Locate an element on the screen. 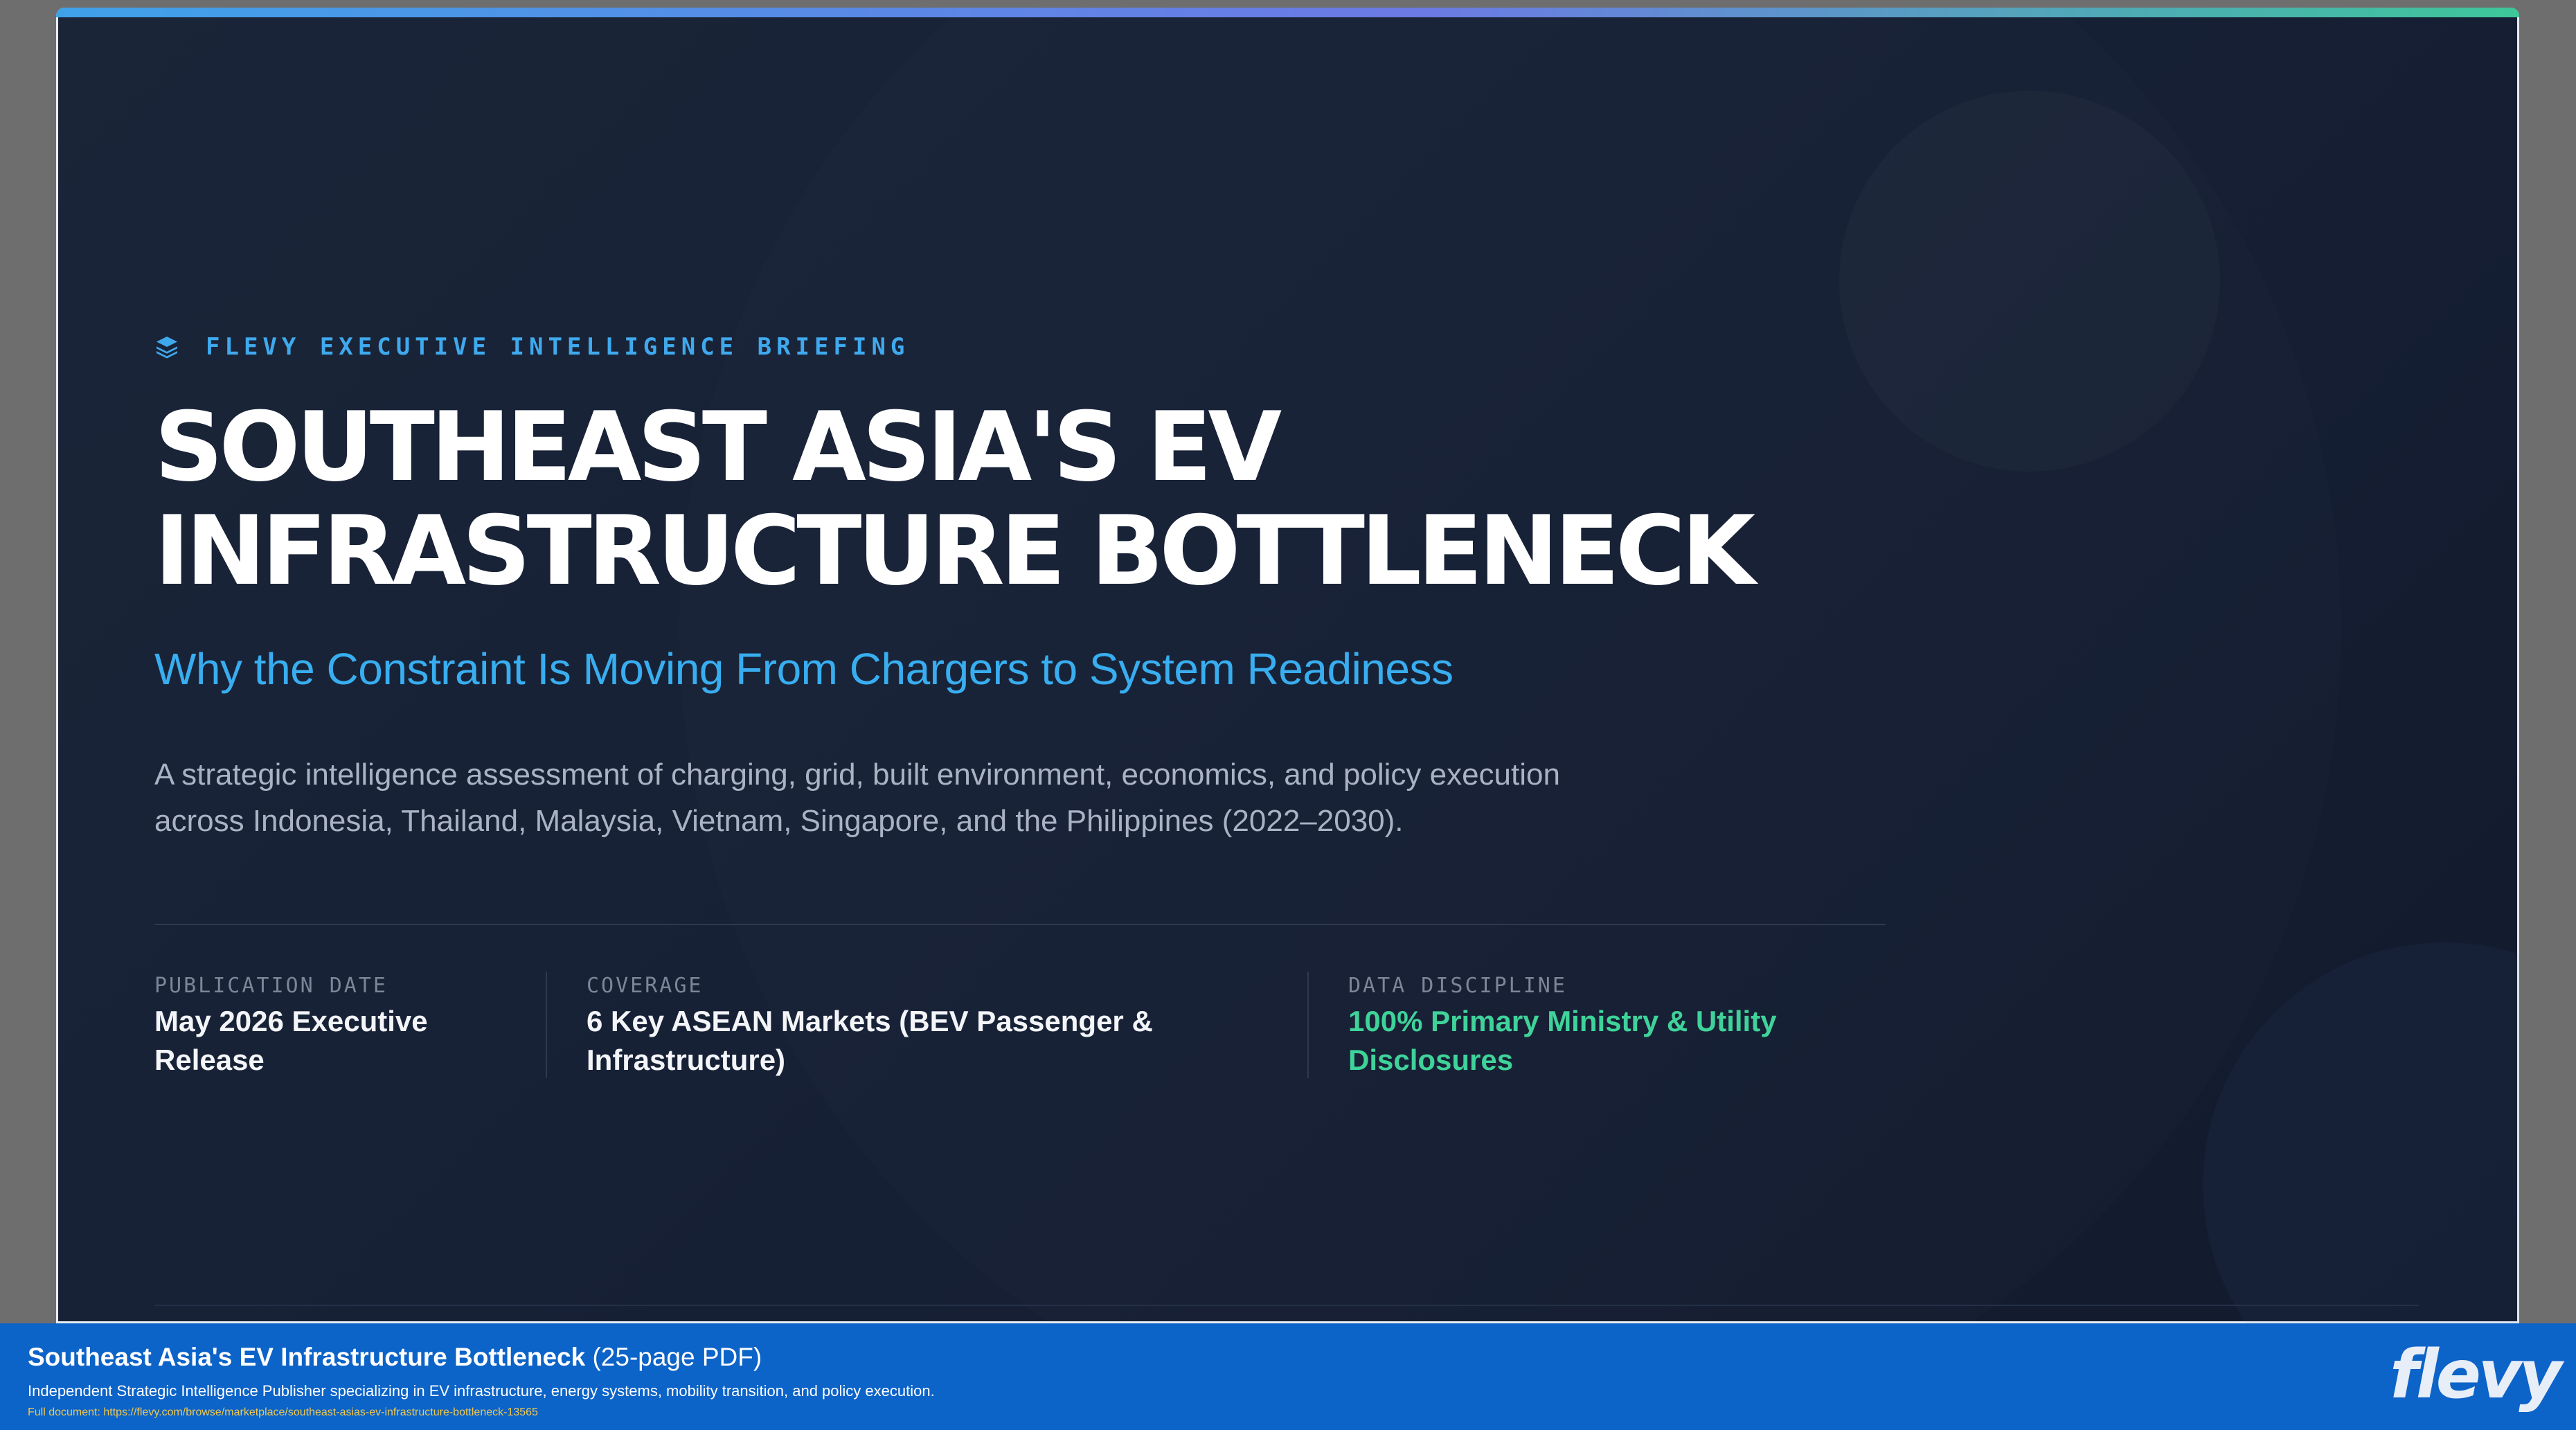 This screenshot has width=2576, height=1430. meta-label: PUBLICATION DATE is located at coordinates (271, 986).